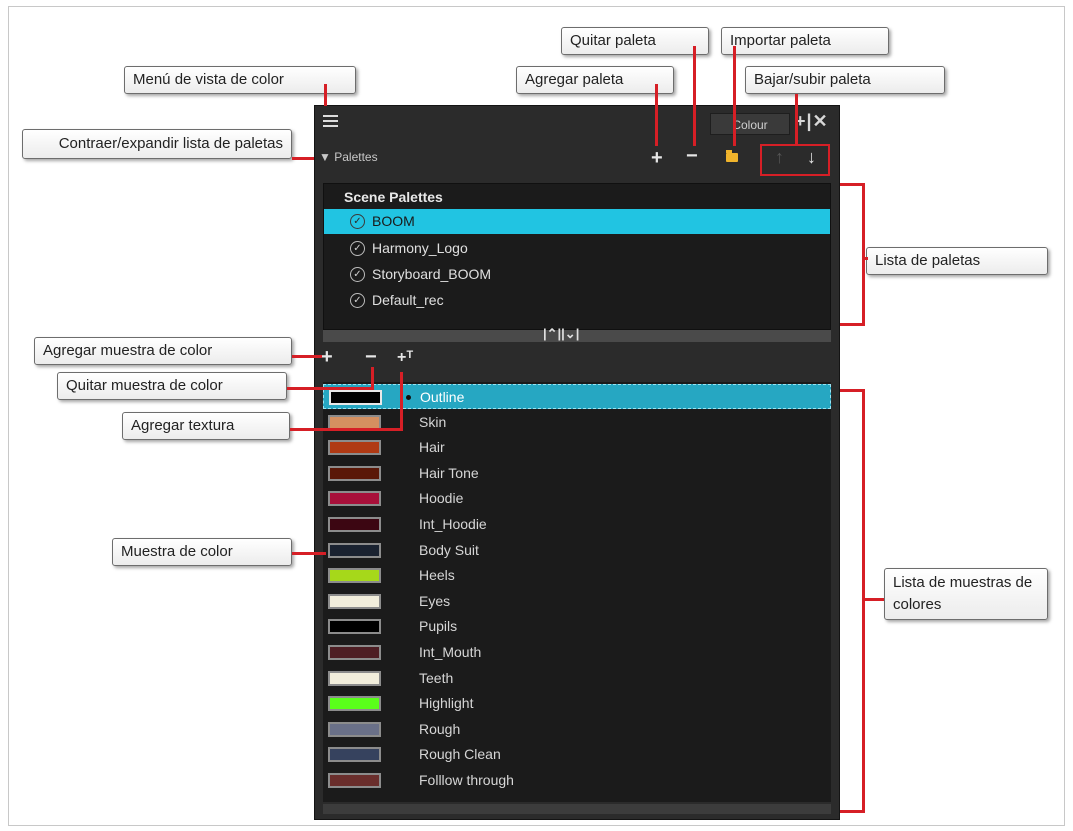  What do you see at coordinates (845, 80) in the screenshot?
I see `callout-move-palette: Bajar/subir paleta` at bounding box center [845, 80].